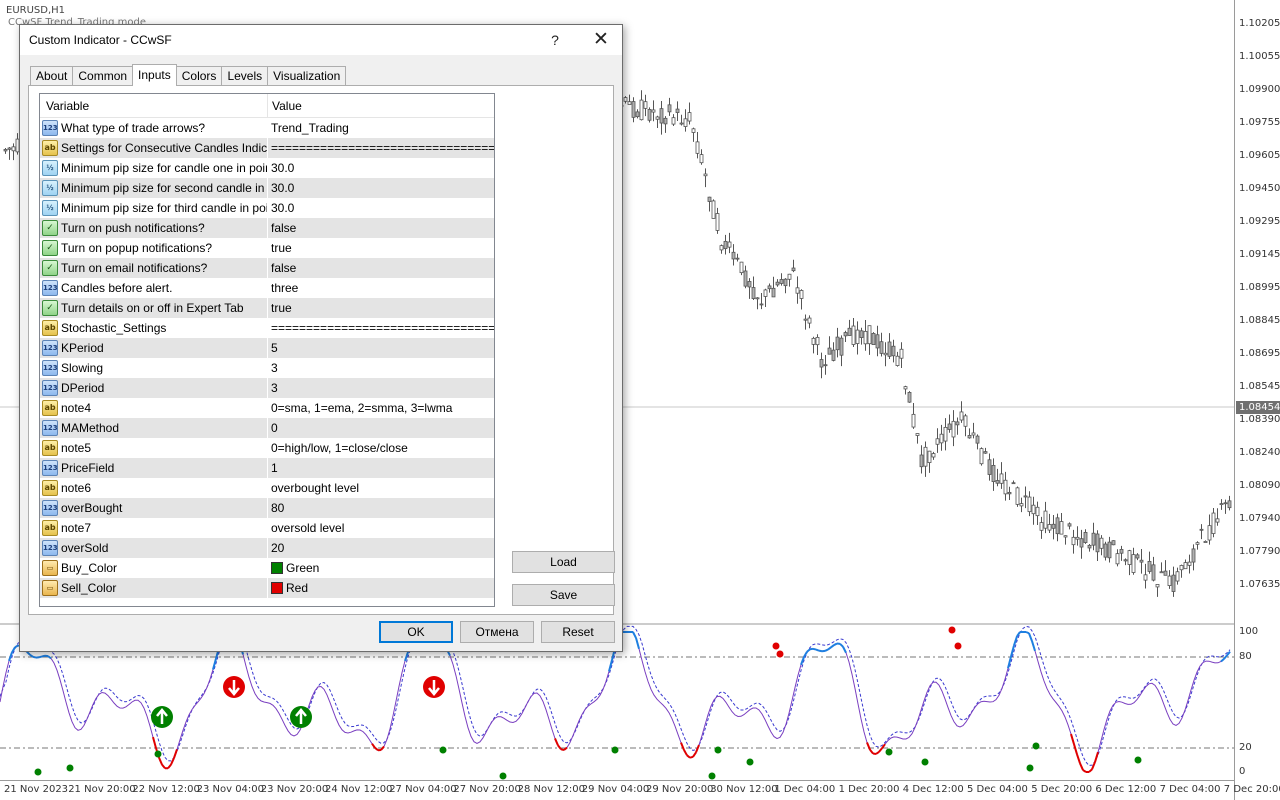  I want to click on help-button: ?, so click(555, 40).